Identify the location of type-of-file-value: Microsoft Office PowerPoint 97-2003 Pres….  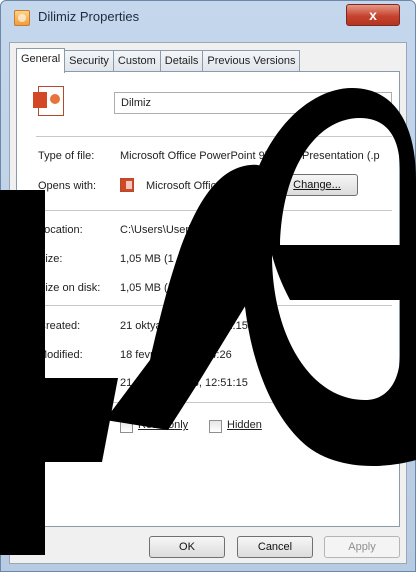
(250, 156).